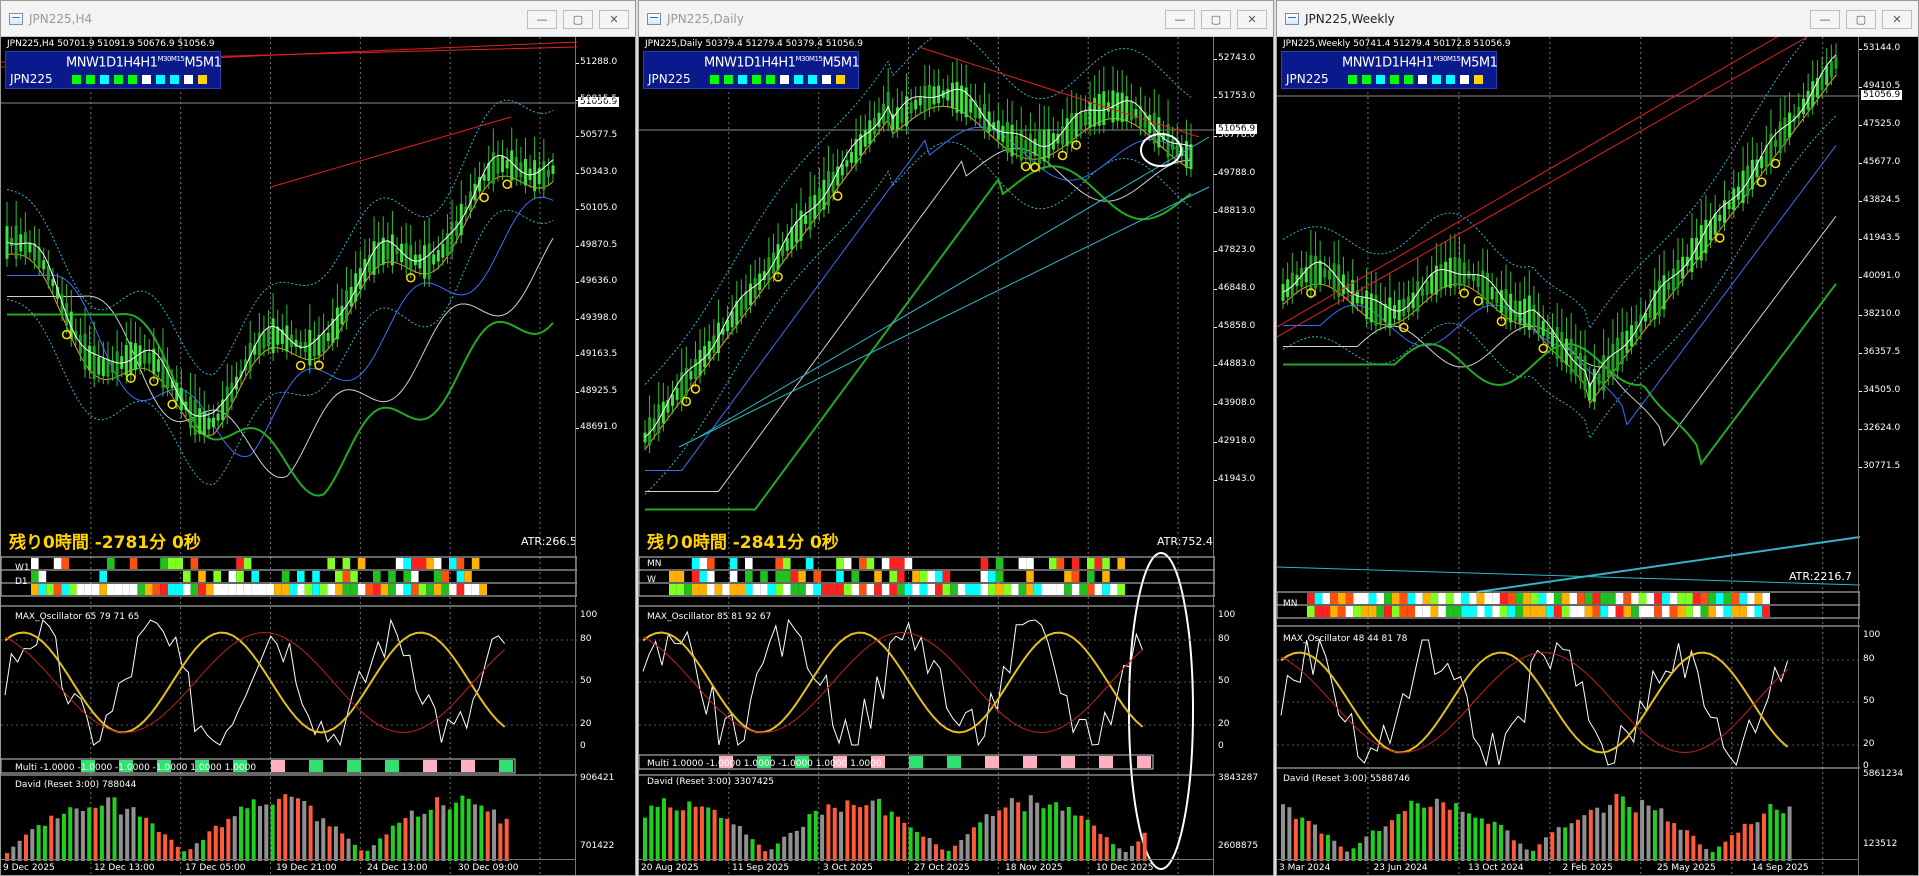 This screenshot has height=876, width=1919. What do you see at coordinates (1237, 441) in the screenshot?
I see `price-tick-label: 42918.0` at bounding box center [1237, 441].